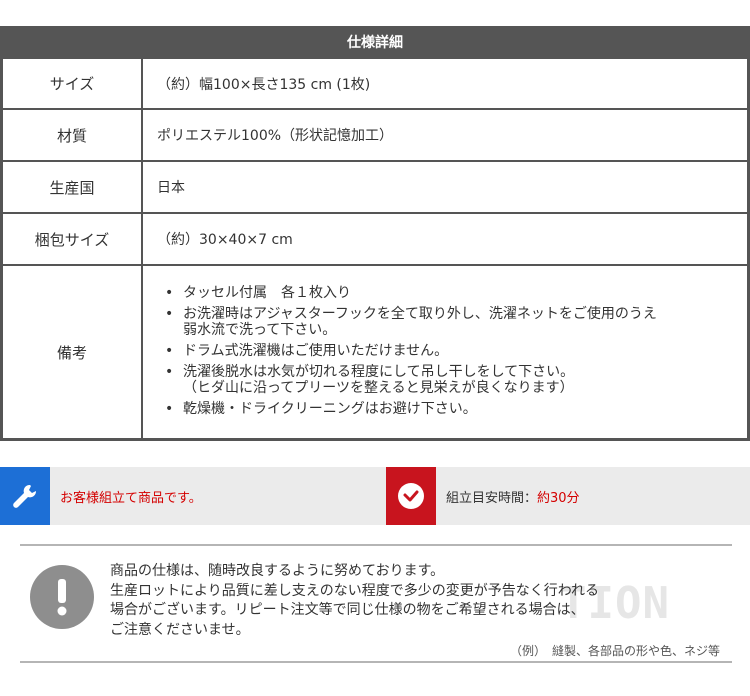 Image resolution: width=750 pixels, height=696 pixels. What do you see at coordinates (73, 83) in the screenshot?
I see `spec-label: サイズ` at bounding box center [73, 83].